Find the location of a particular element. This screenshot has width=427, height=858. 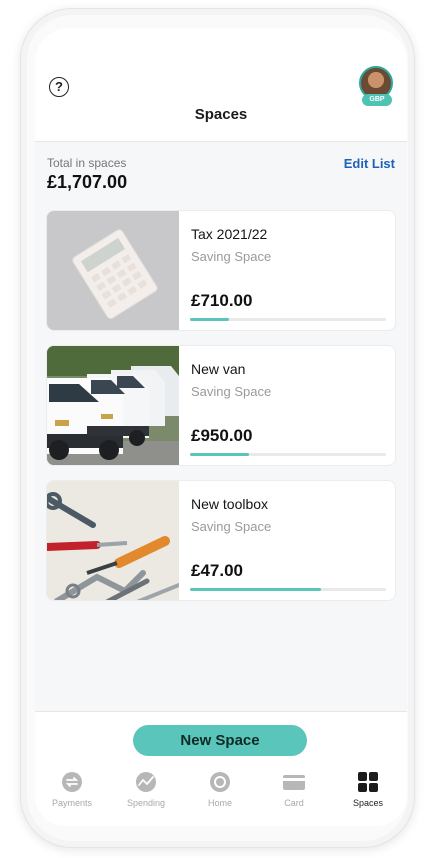

tab-bar: Payments Spending Home Card Spaces is located at coordinates (221, 797).